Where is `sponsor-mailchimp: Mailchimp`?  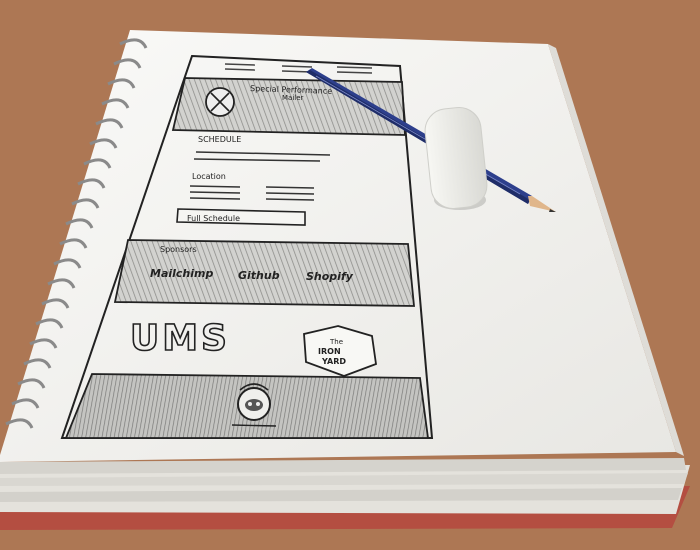
sponsor-mailchimp: Mailchimp is located at coordinates (181, 273).